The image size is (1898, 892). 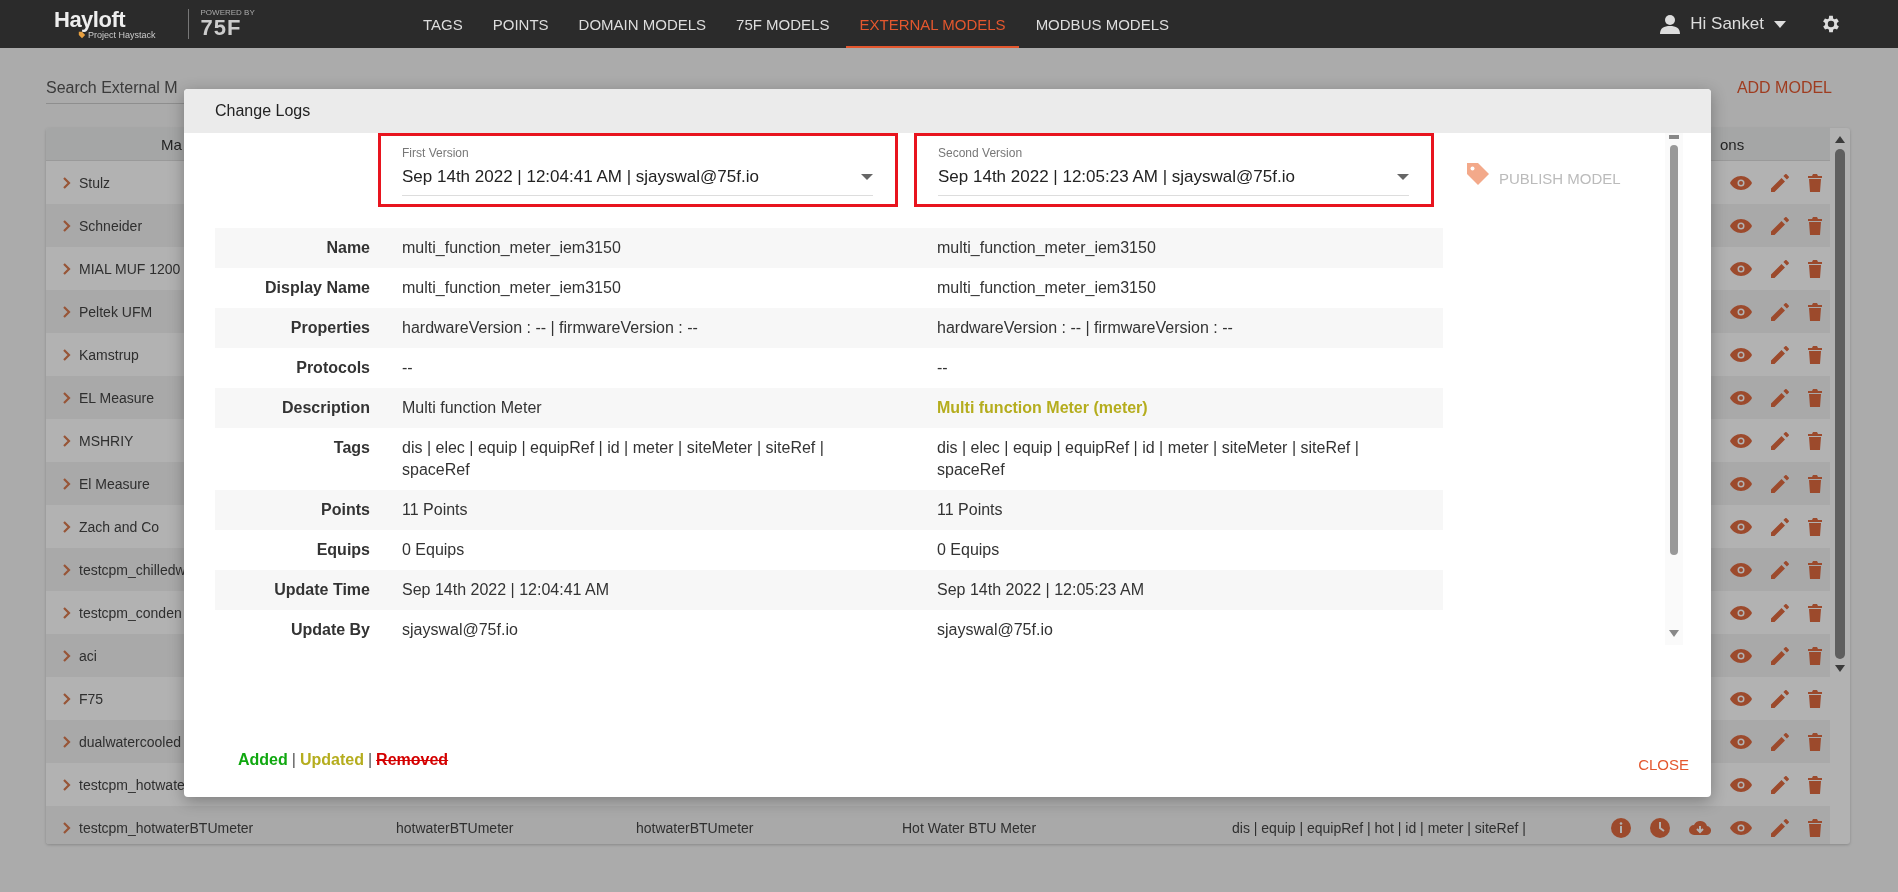 I want to click on nav-tab: DOMAIN MODELS, so click(x=642, y=24).